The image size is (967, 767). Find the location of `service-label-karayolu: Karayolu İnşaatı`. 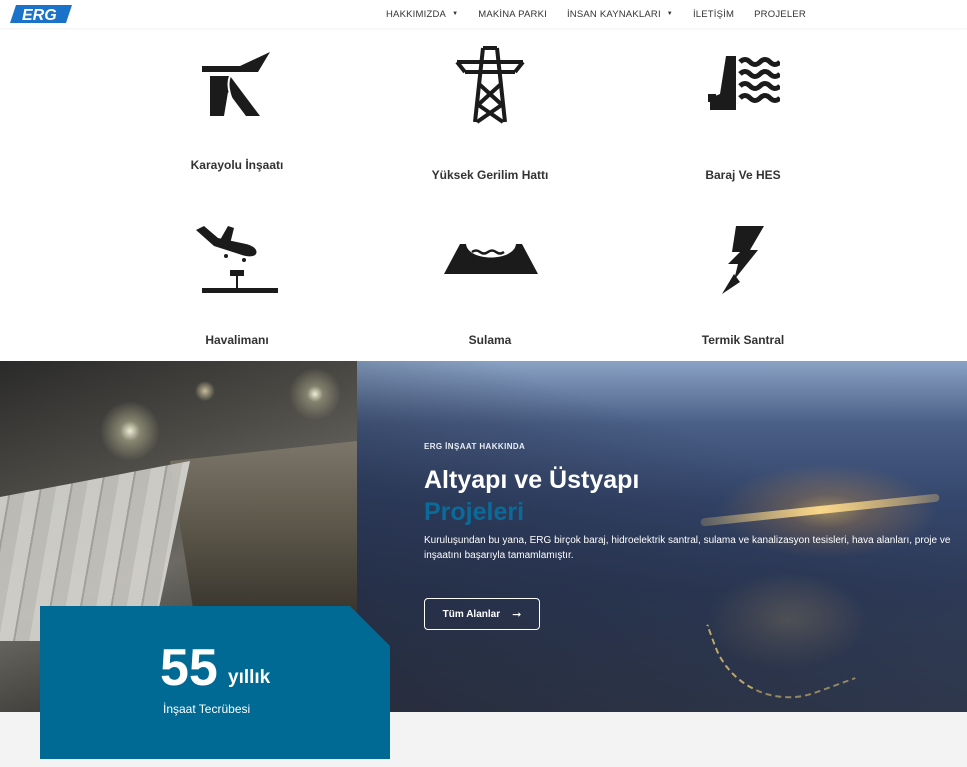

service-label-karayolu: Karayolu İnşaatı is located at coordinates (237, 165).